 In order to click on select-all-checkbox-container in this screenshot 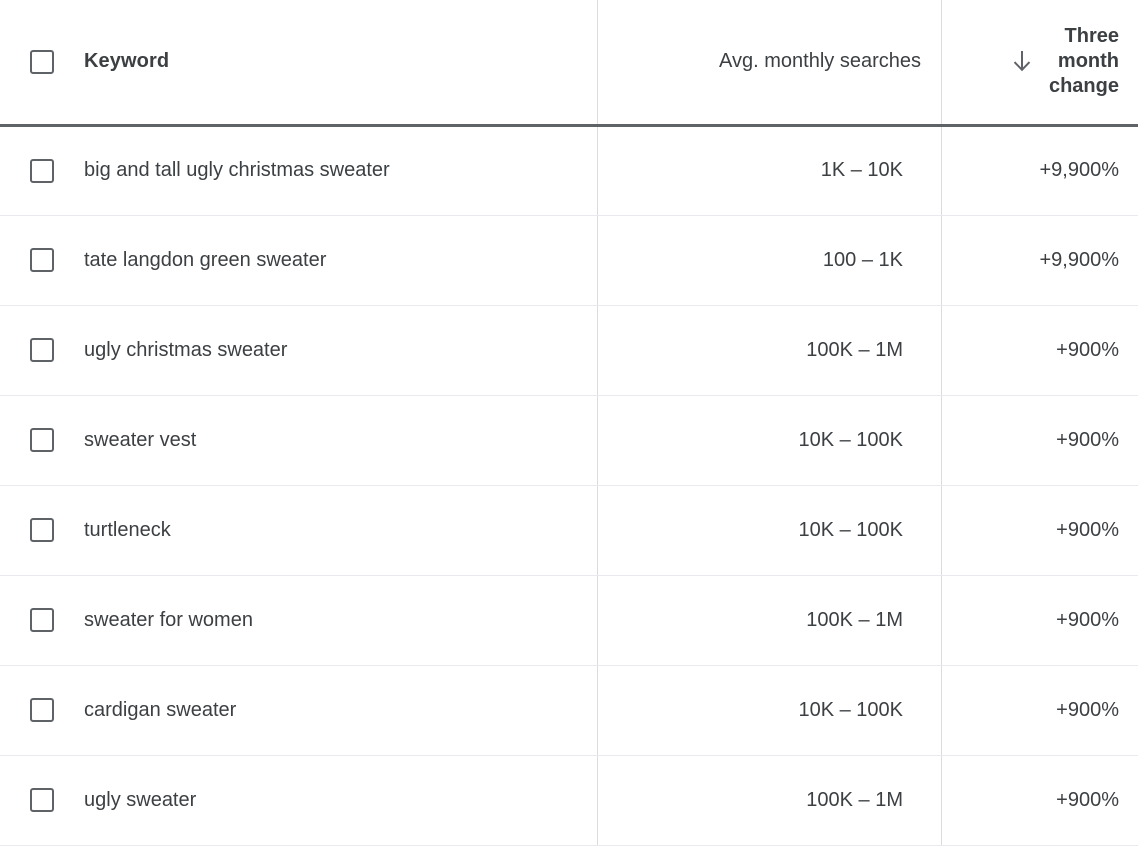, I will do `click(42, 62)`.